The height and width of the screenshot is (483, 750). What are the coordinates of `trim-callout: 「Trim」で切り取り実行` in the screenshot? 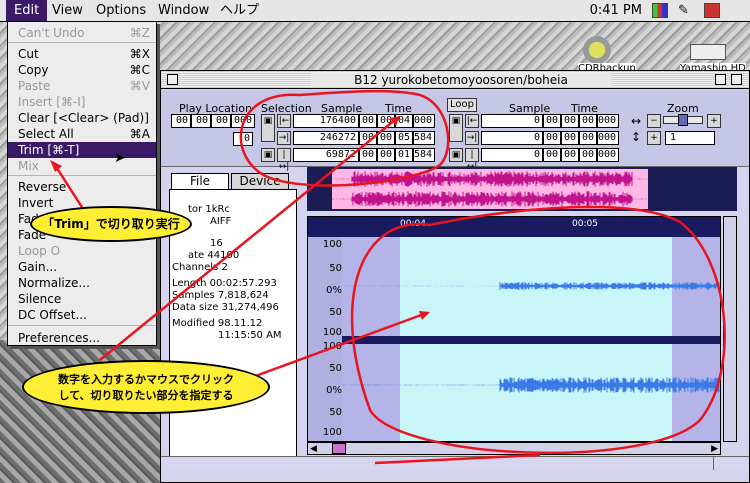 It's located at (111, 224).